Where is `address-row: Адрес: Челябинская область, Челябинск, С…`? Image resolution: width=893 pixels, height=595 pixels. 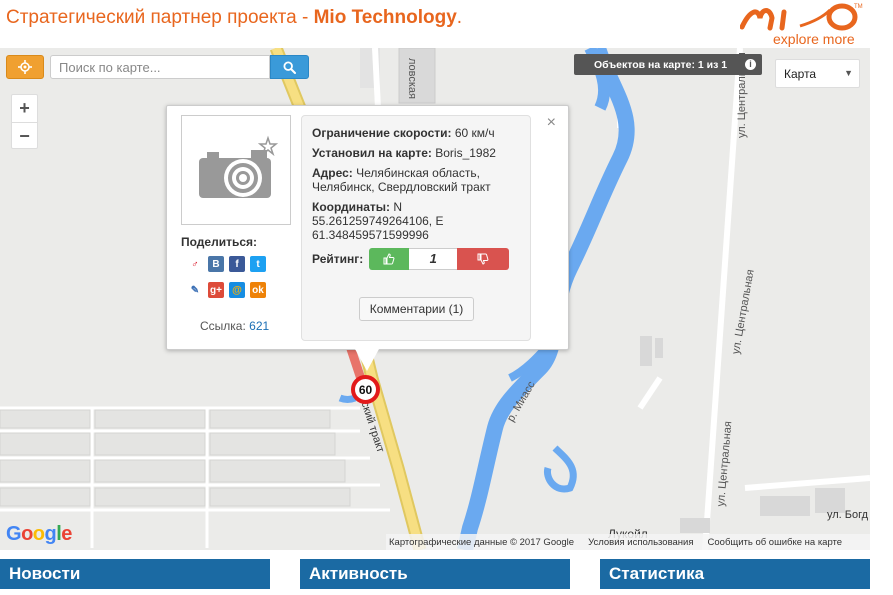 address-row: Адрес: Челябинская область, Челябинск, С… is located at coordinates (416, 180).